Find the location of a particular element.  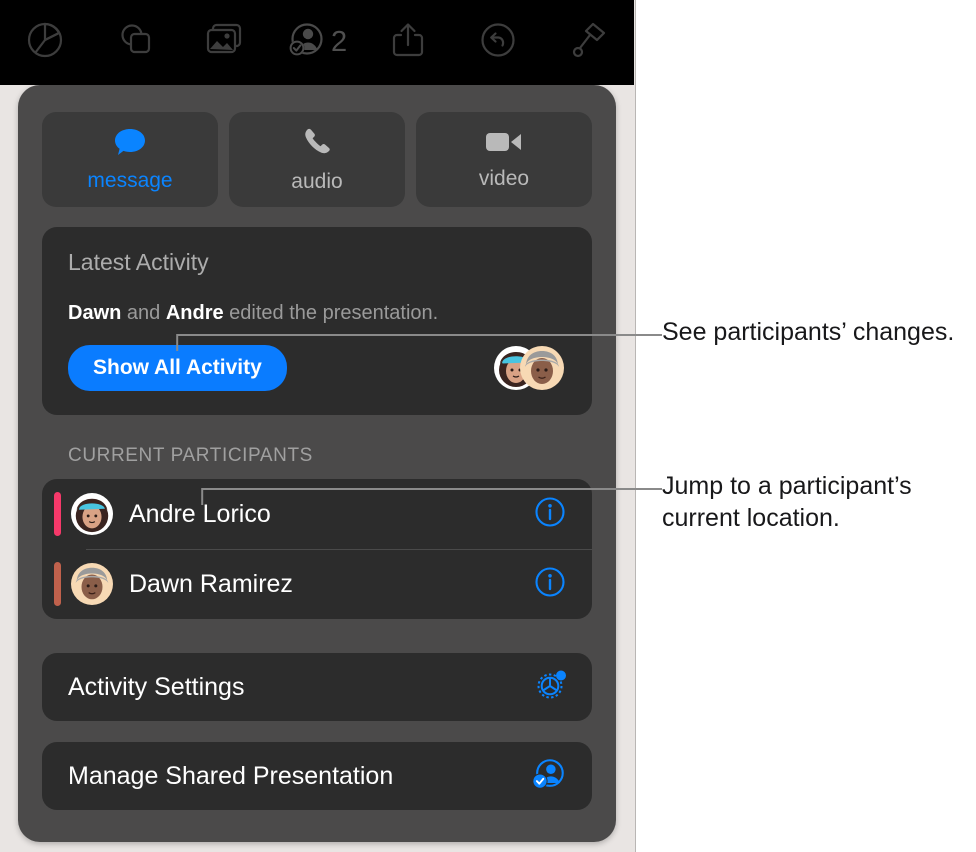

message-bubble-icon is located at coordinates (130, 144).